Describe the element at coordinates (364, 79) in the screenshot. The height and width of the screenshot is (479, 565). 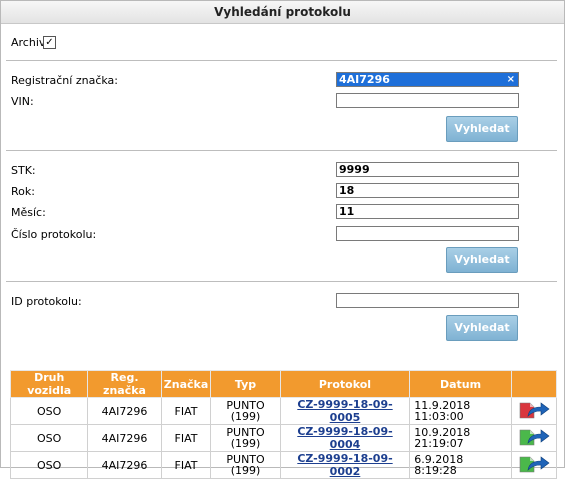
I see `registration-value: 4AI7296` at that location.